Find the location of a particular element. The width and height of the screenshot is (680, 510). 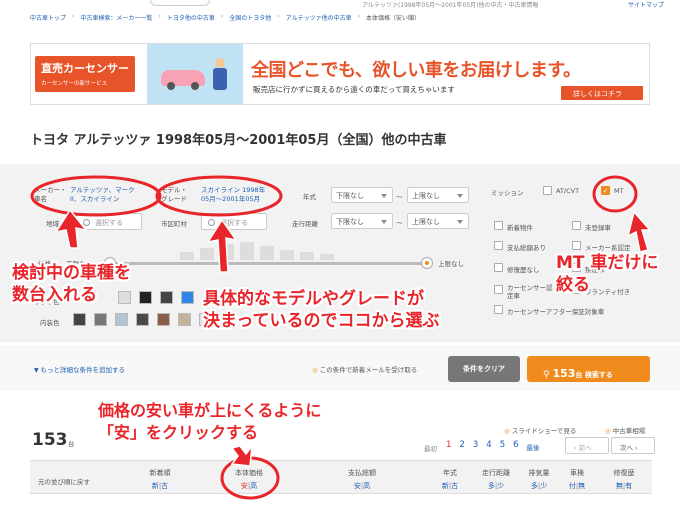

annotation-text: MT 車だけに 絞る is located at coordinates (607, 274).